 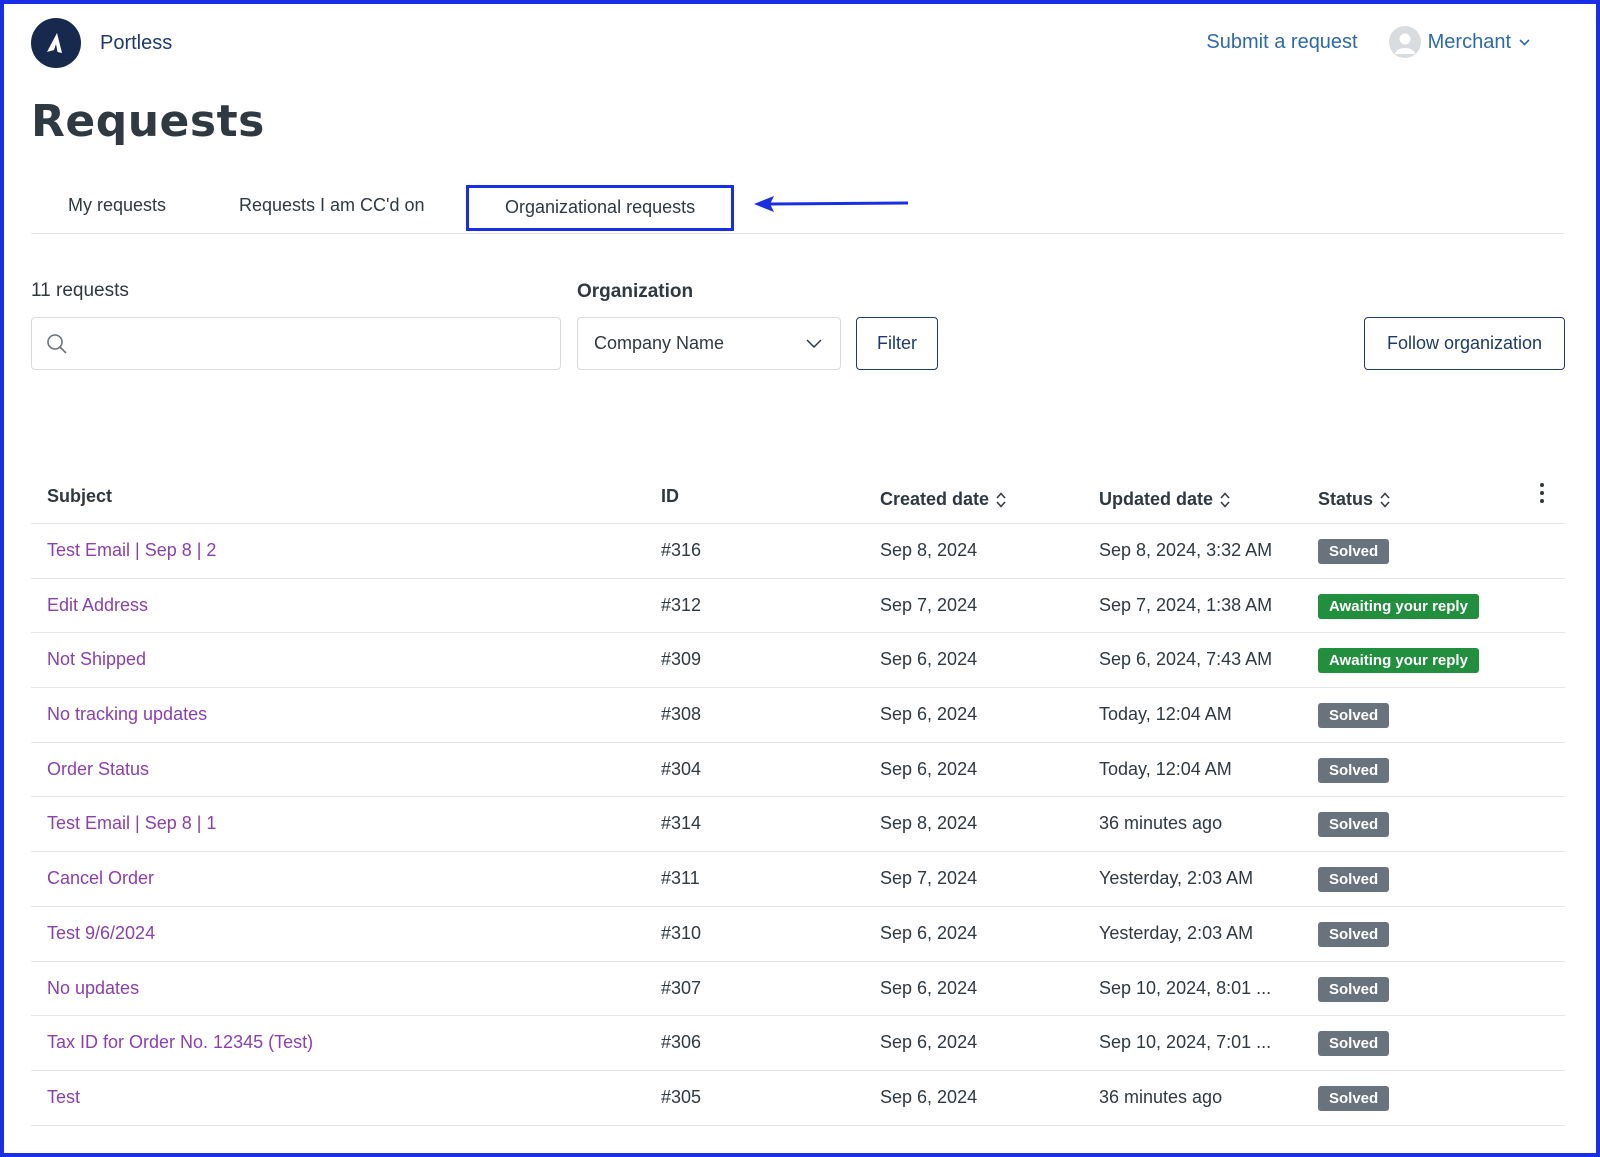 What do you see at coordinates (131, 550) in the screenshot?
I see `request-subject-link: Test Email | Sep 8 | 2` at bounding box center [131, 550].